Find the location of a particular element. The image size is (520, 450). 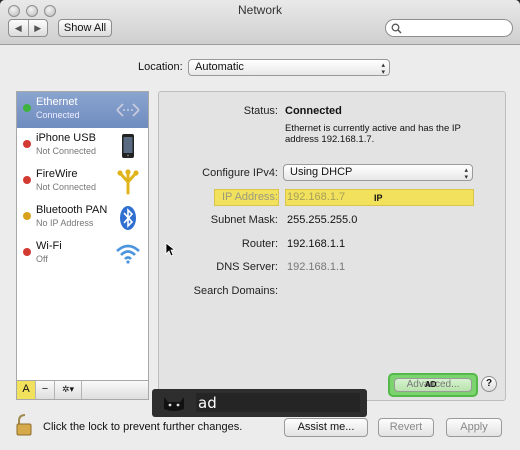

title-bar: Network ◀ ▶ Show All is located at coordinates (260, 22).